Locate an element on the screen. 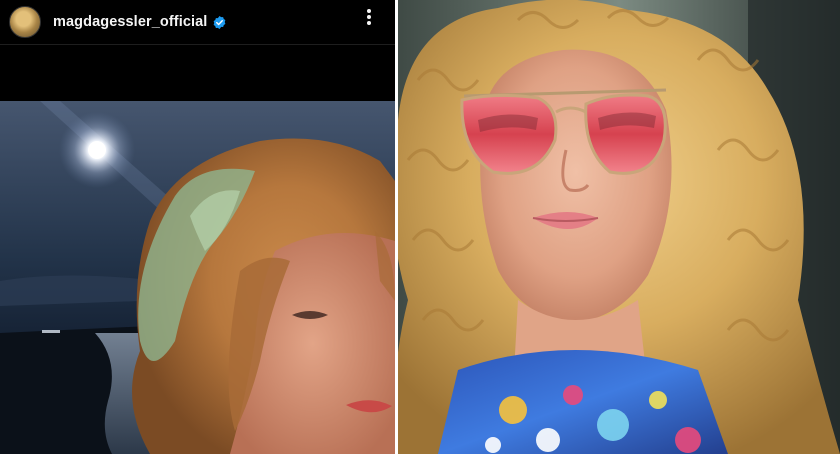  more-options-icon is located at coordinates (369, 17).